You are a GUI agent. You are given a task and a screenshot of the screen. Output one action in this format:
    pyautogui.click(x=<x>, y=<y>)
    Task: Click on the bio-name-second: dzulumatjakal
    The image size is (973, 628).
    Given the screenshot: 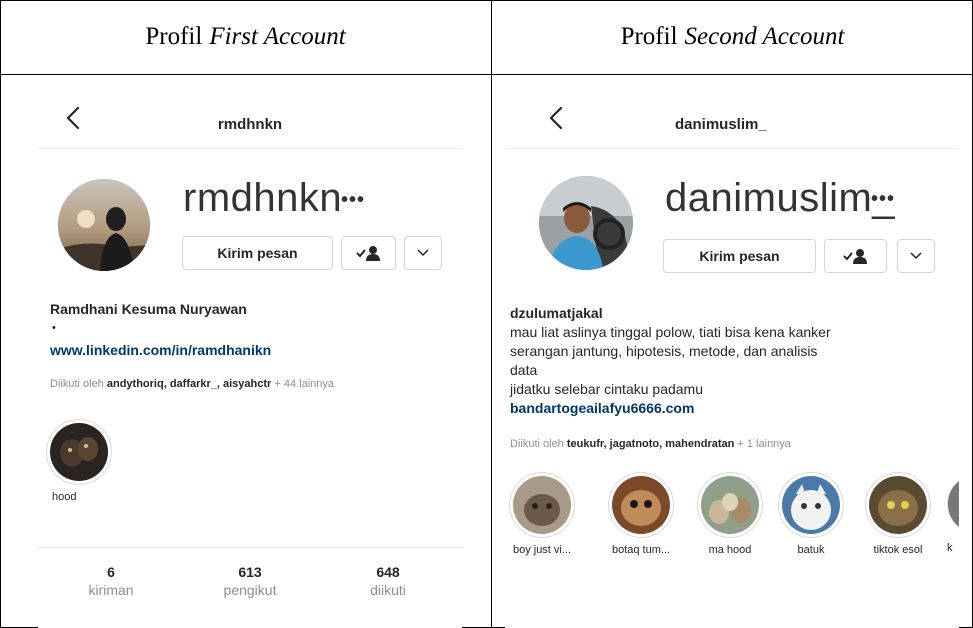 What is the action you would take?
    pyautogui.click(x=556, y=313)
    